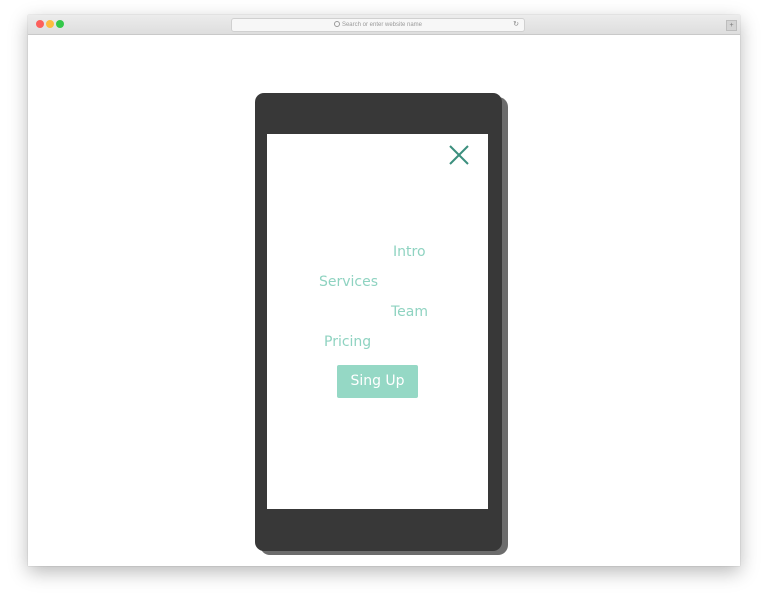 The height and width of the screenshot is (605, 768). Describe the element at coordinates (377, 381) in the screenshot. I see `signup-button: Sing Up` at that location.